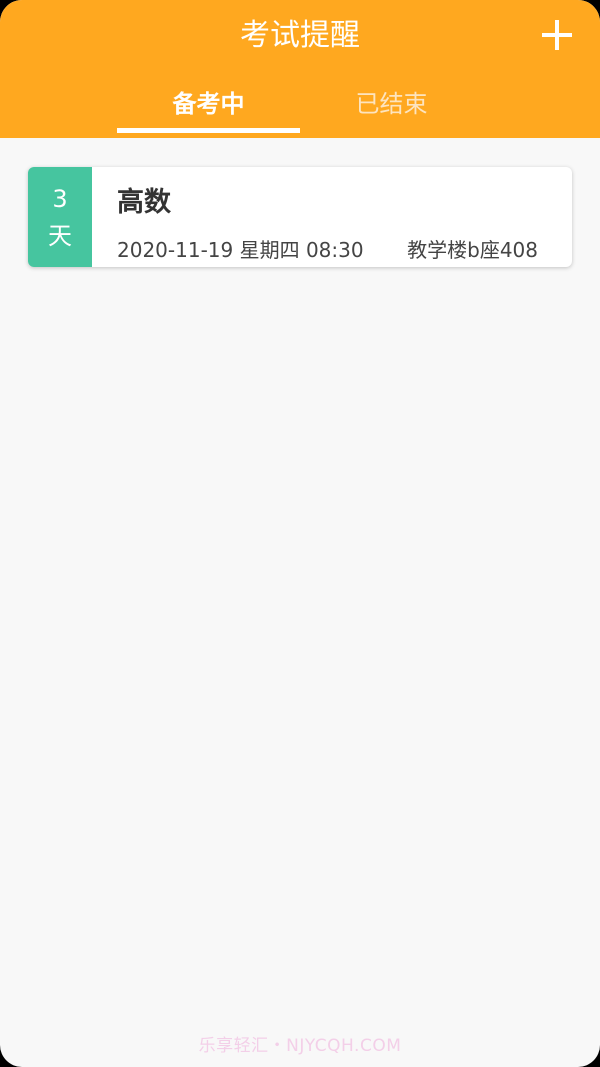  I want to click on page-title: 考试提醒, so click(300, 35).